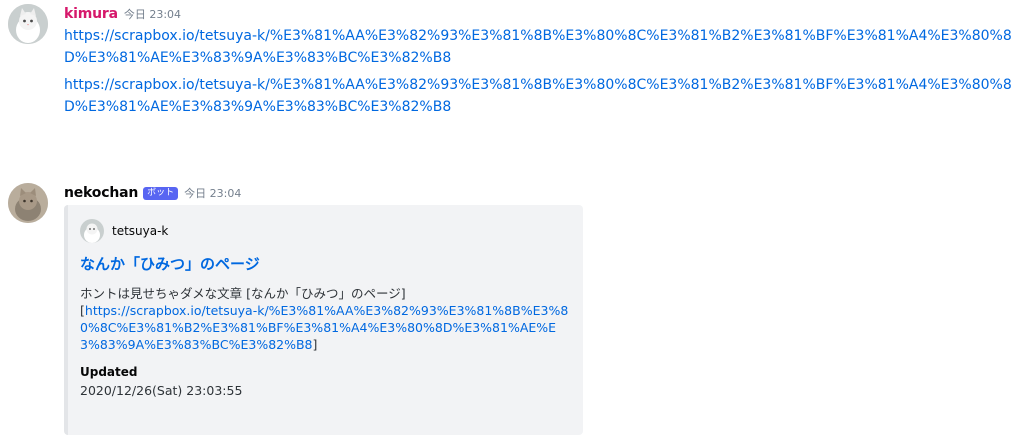 The width and height of the screenshot is (1036, 441). Describe the element at coordinates (243, 293) in the screenshot. I see `embed-description-text: ホントは見せちゃダメな文章 [なんか「ひみつ」のページ]` at that location.